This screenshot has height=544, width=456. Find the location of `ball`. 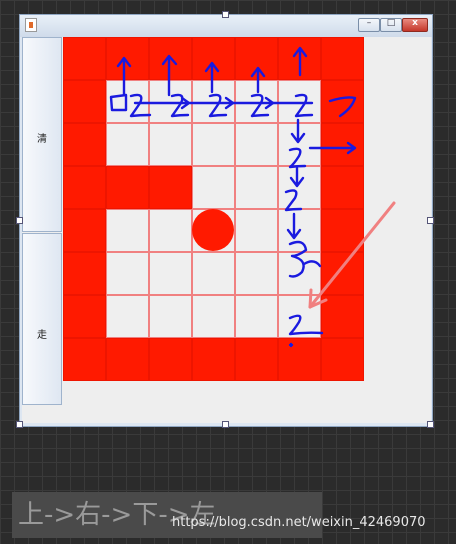

ball is located at coordinates (213, 230).